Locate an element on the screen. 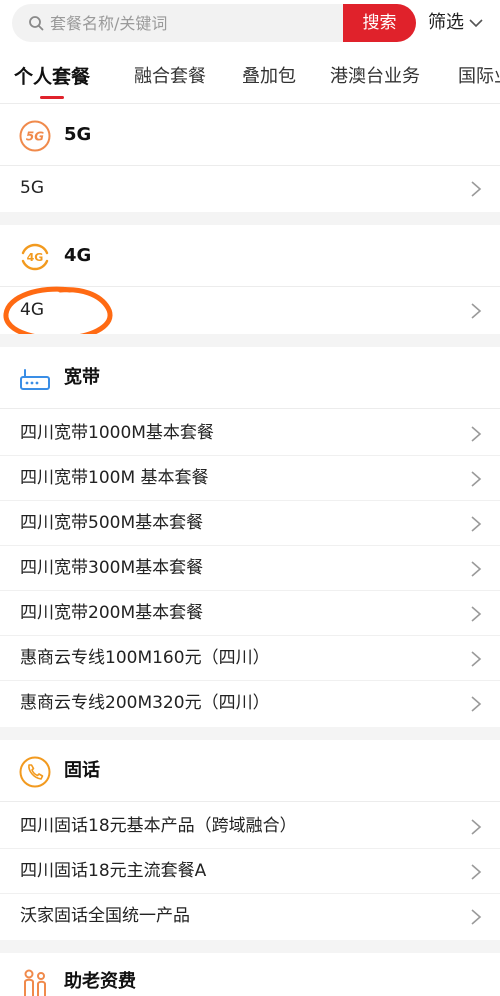 Image resolution: width=500 pixels, height=996 pixels. active-tab-indicator is located at coordinates (52, 97).